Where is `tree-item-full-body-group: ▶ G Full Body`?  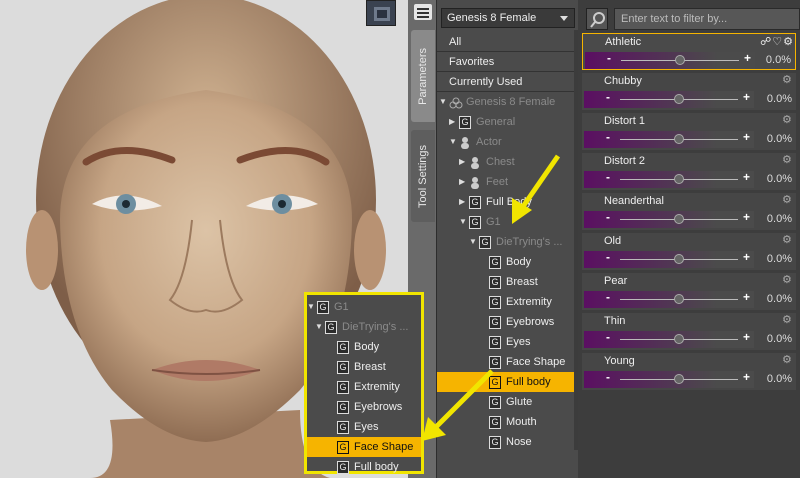 tree-item-full-body-group: ▶ G Full Body is located at coordinates (506, 202).